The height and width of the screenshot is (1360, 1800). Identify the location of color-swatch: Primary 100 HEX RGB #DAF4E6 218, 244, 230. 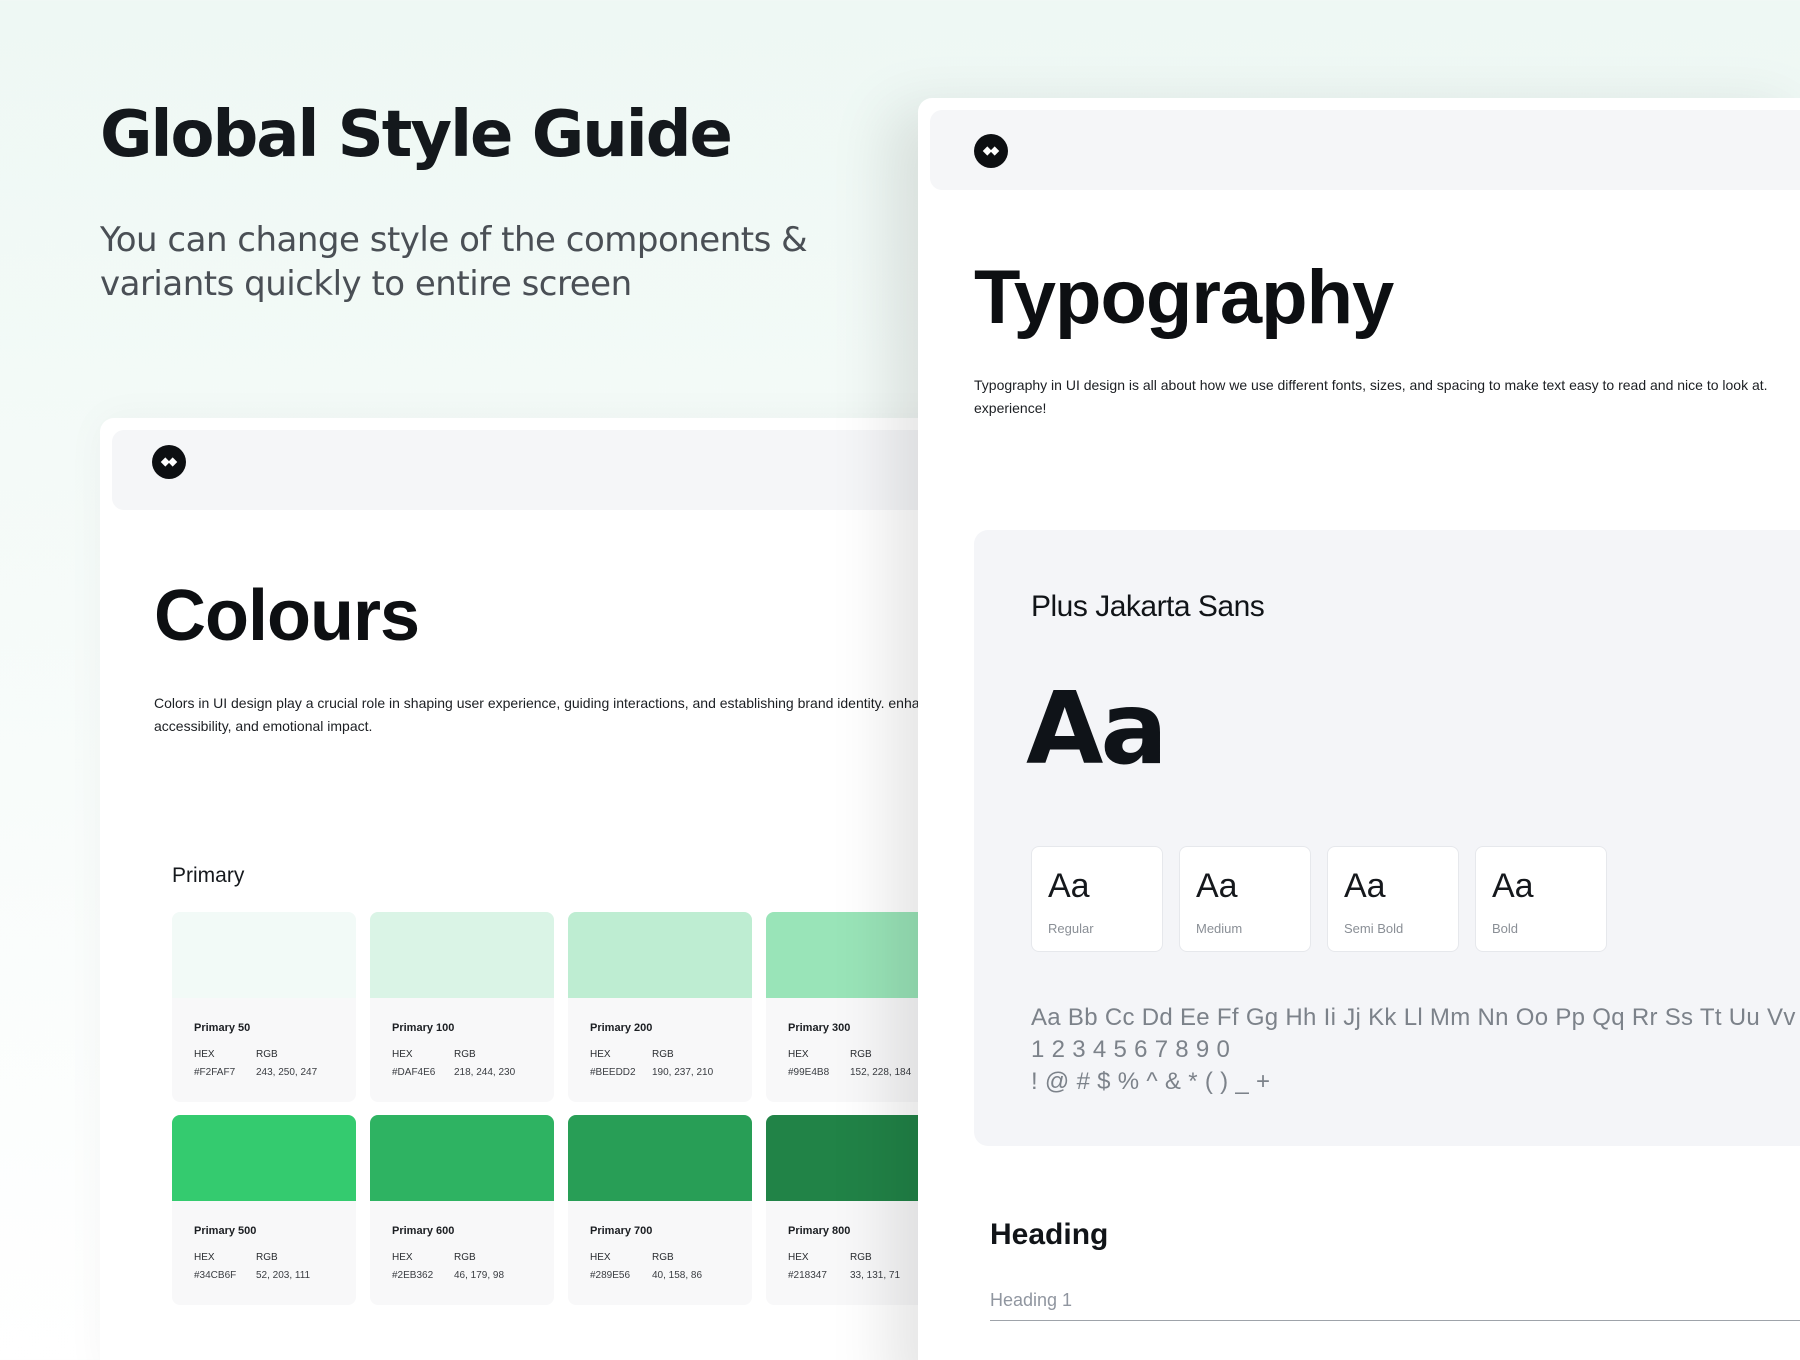
(462, 1007).